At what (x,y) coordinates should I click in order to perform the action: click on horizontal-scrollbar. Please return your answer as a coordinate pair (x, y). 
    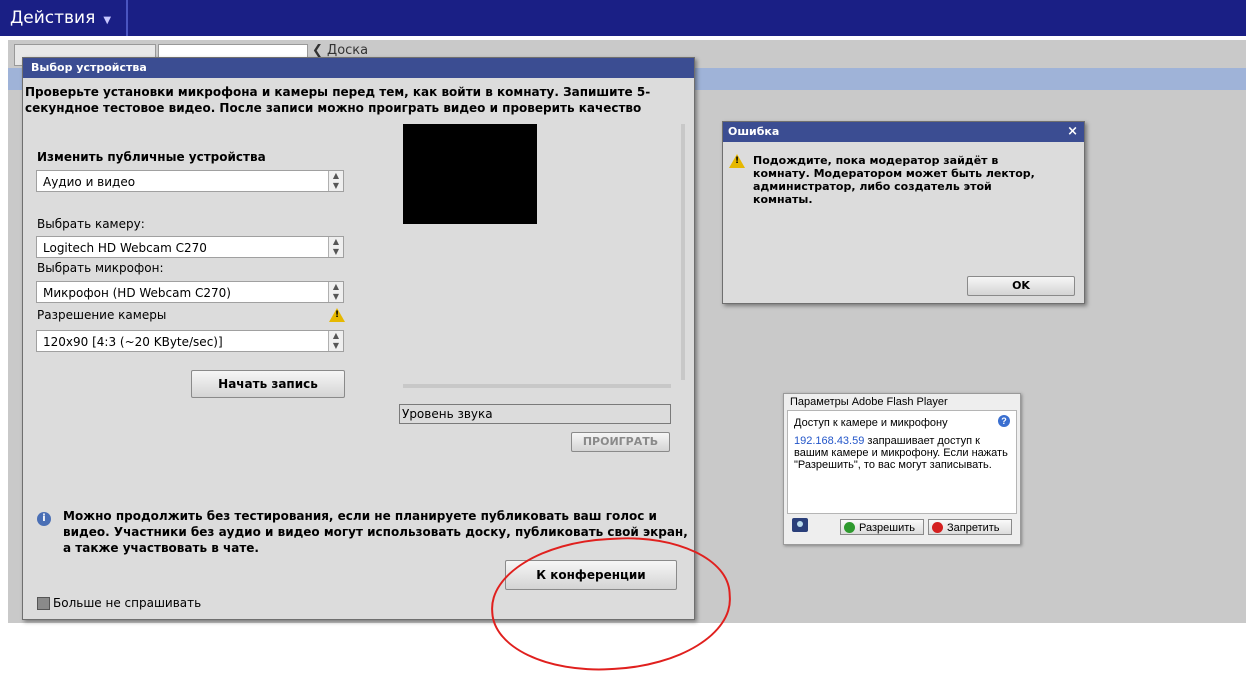
    Looking at the image, I should click on (537, 386).